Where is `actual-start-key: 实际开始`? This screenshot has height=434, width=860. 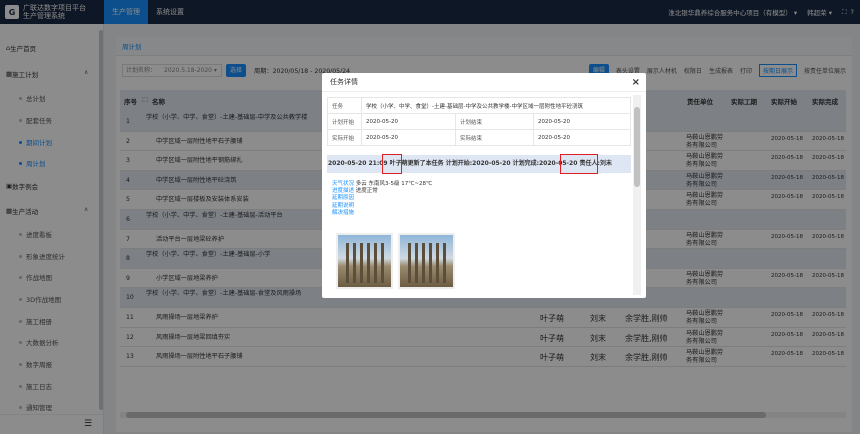 actual-start-key: 实际开始 is located at coordinates (344, 137).